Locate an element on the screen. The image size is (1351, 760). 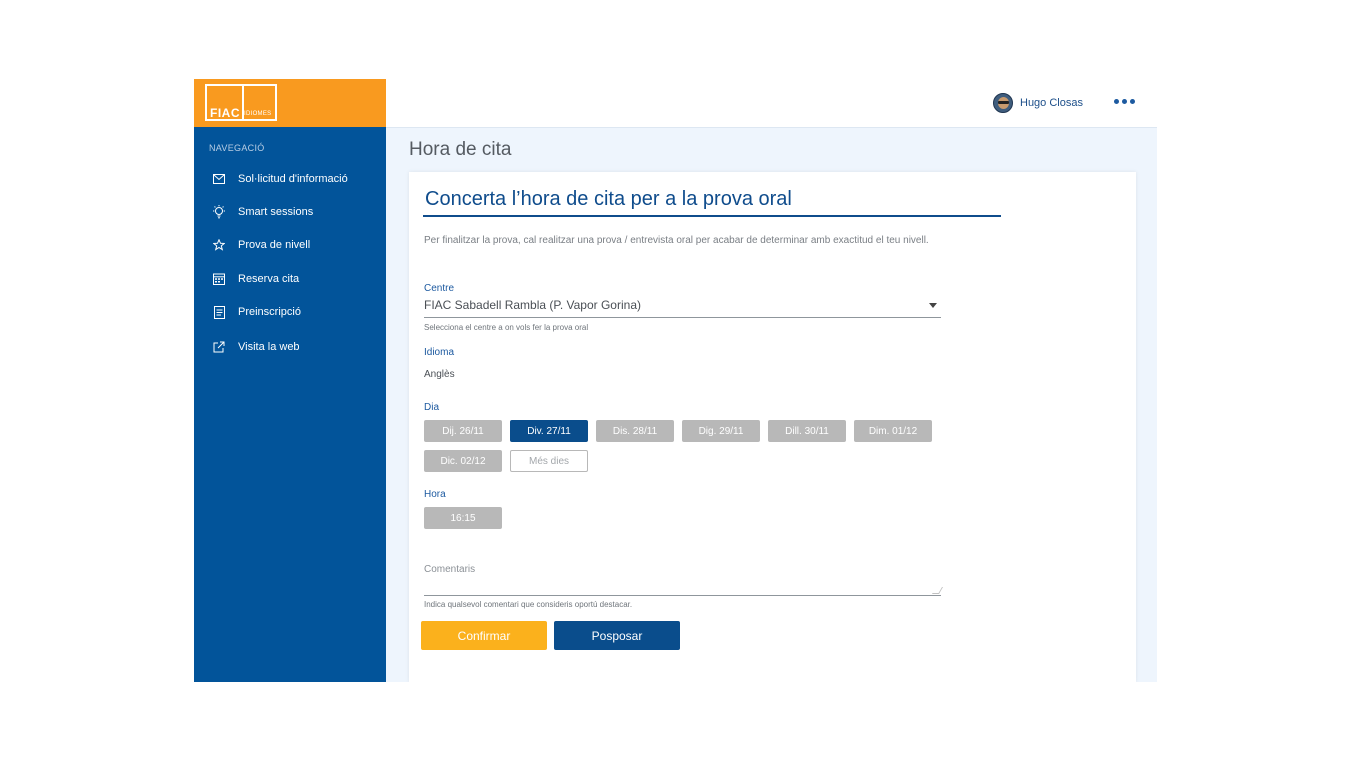
title-underline is located at coordinates (712, 216).